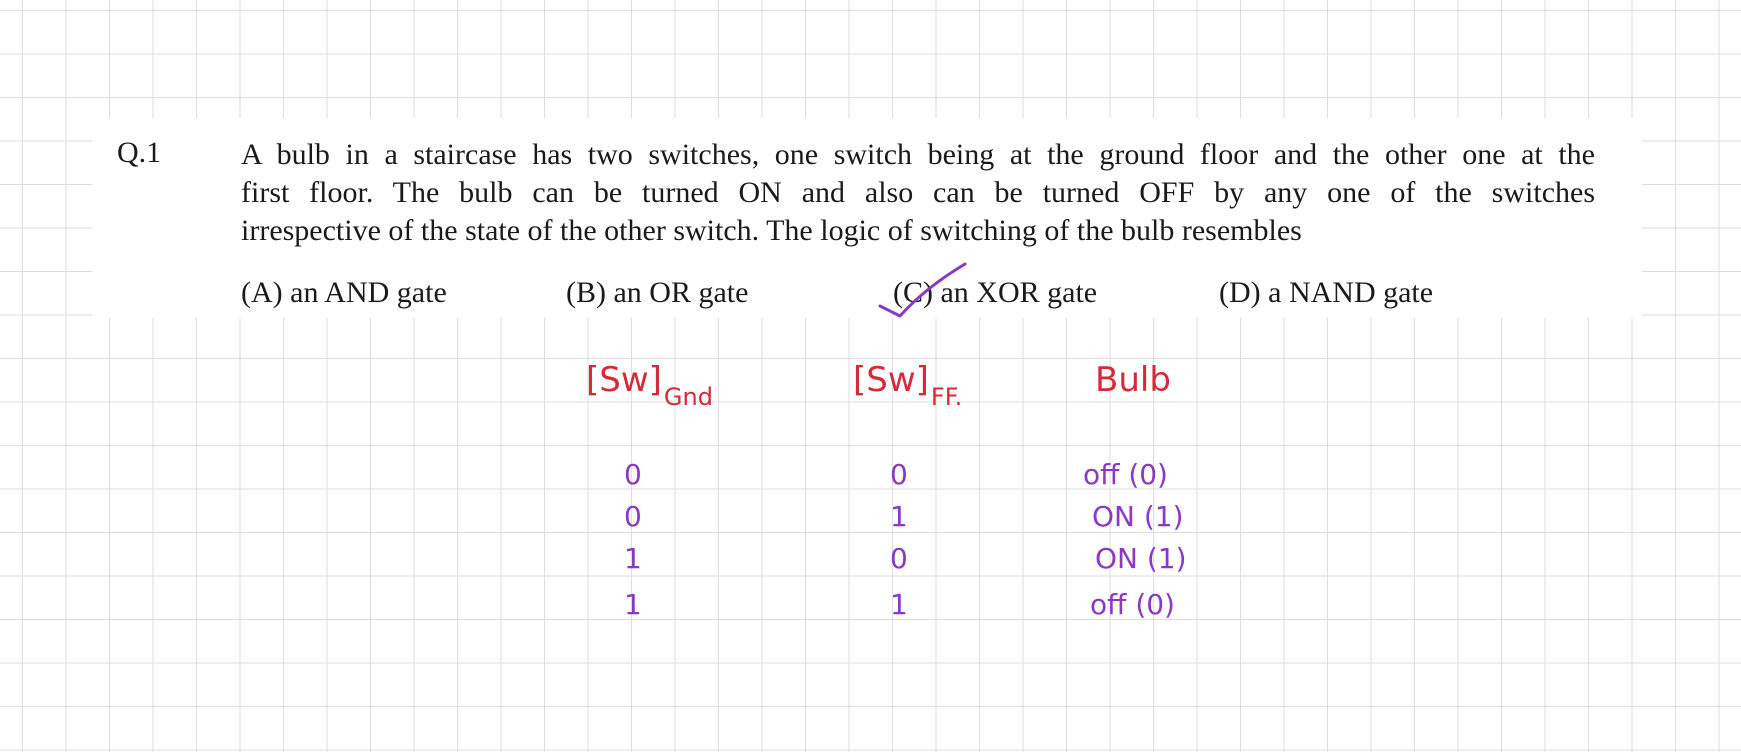 This screenshot has width=1741, height=752. What do you see at coordinates (899, 558) in the screenshot?
I see `row-3-ff: 0` at bounding box center [899, 558].